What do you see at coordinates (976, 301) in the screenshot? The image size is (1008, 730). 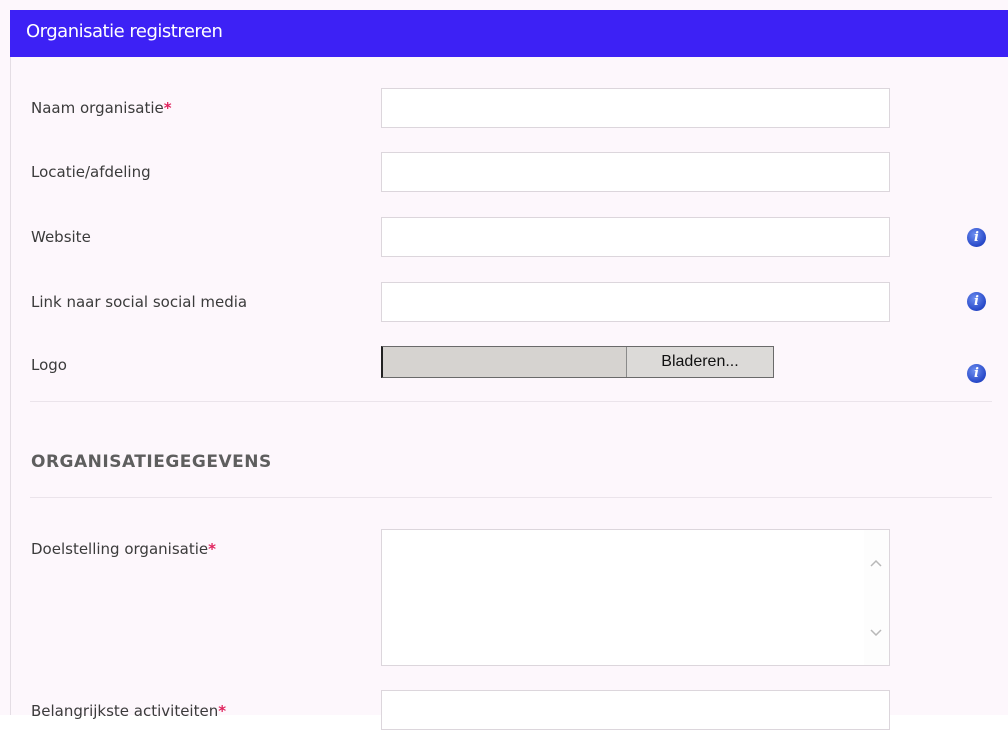 I see `social-media-info-icon: i` at bounding box center [976, 301].